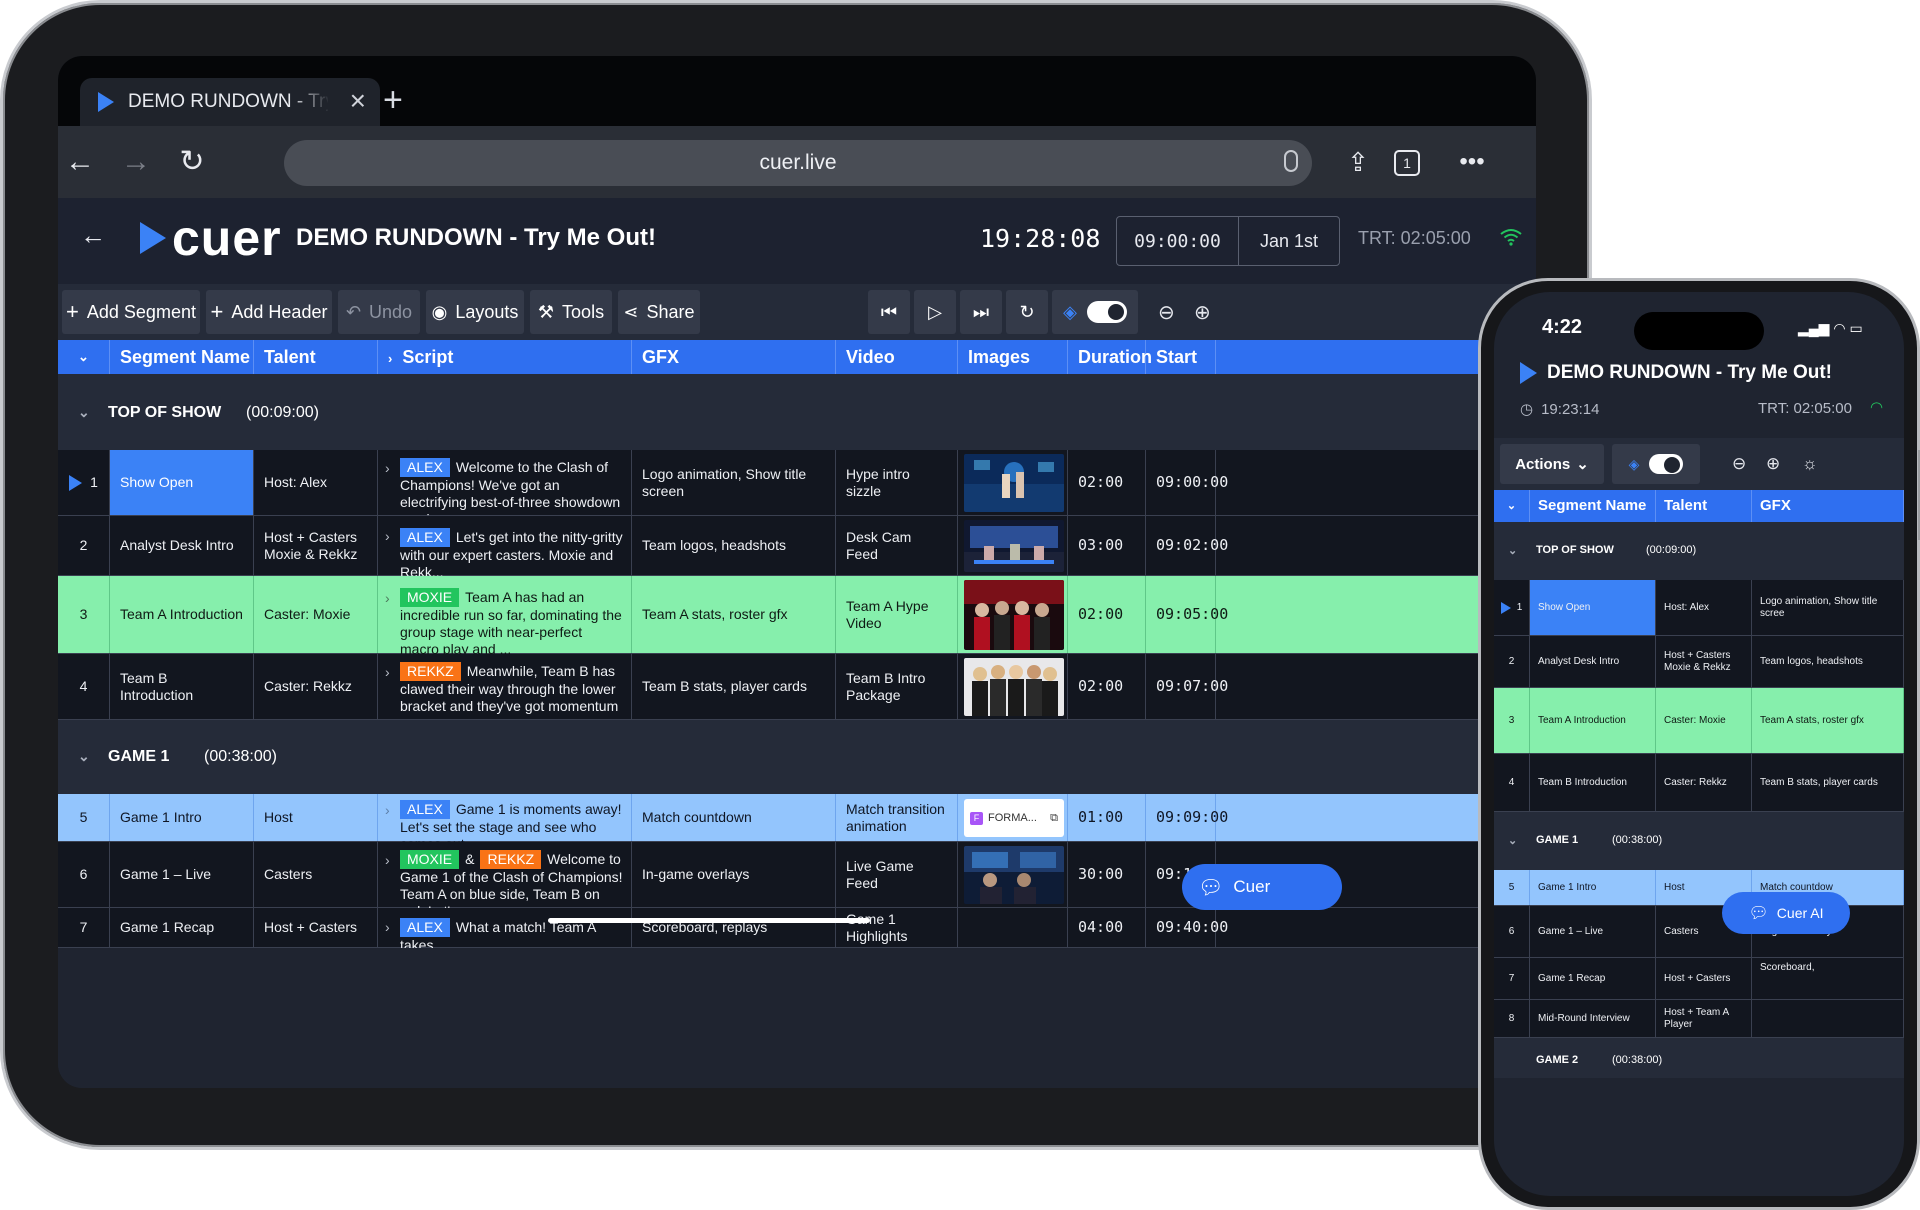 The width and height of the screenshot is (1920, 1210). Describe the element at coordinates (1107, 545) in the screenshot. I see `duration-cell: 03:00` at that location.